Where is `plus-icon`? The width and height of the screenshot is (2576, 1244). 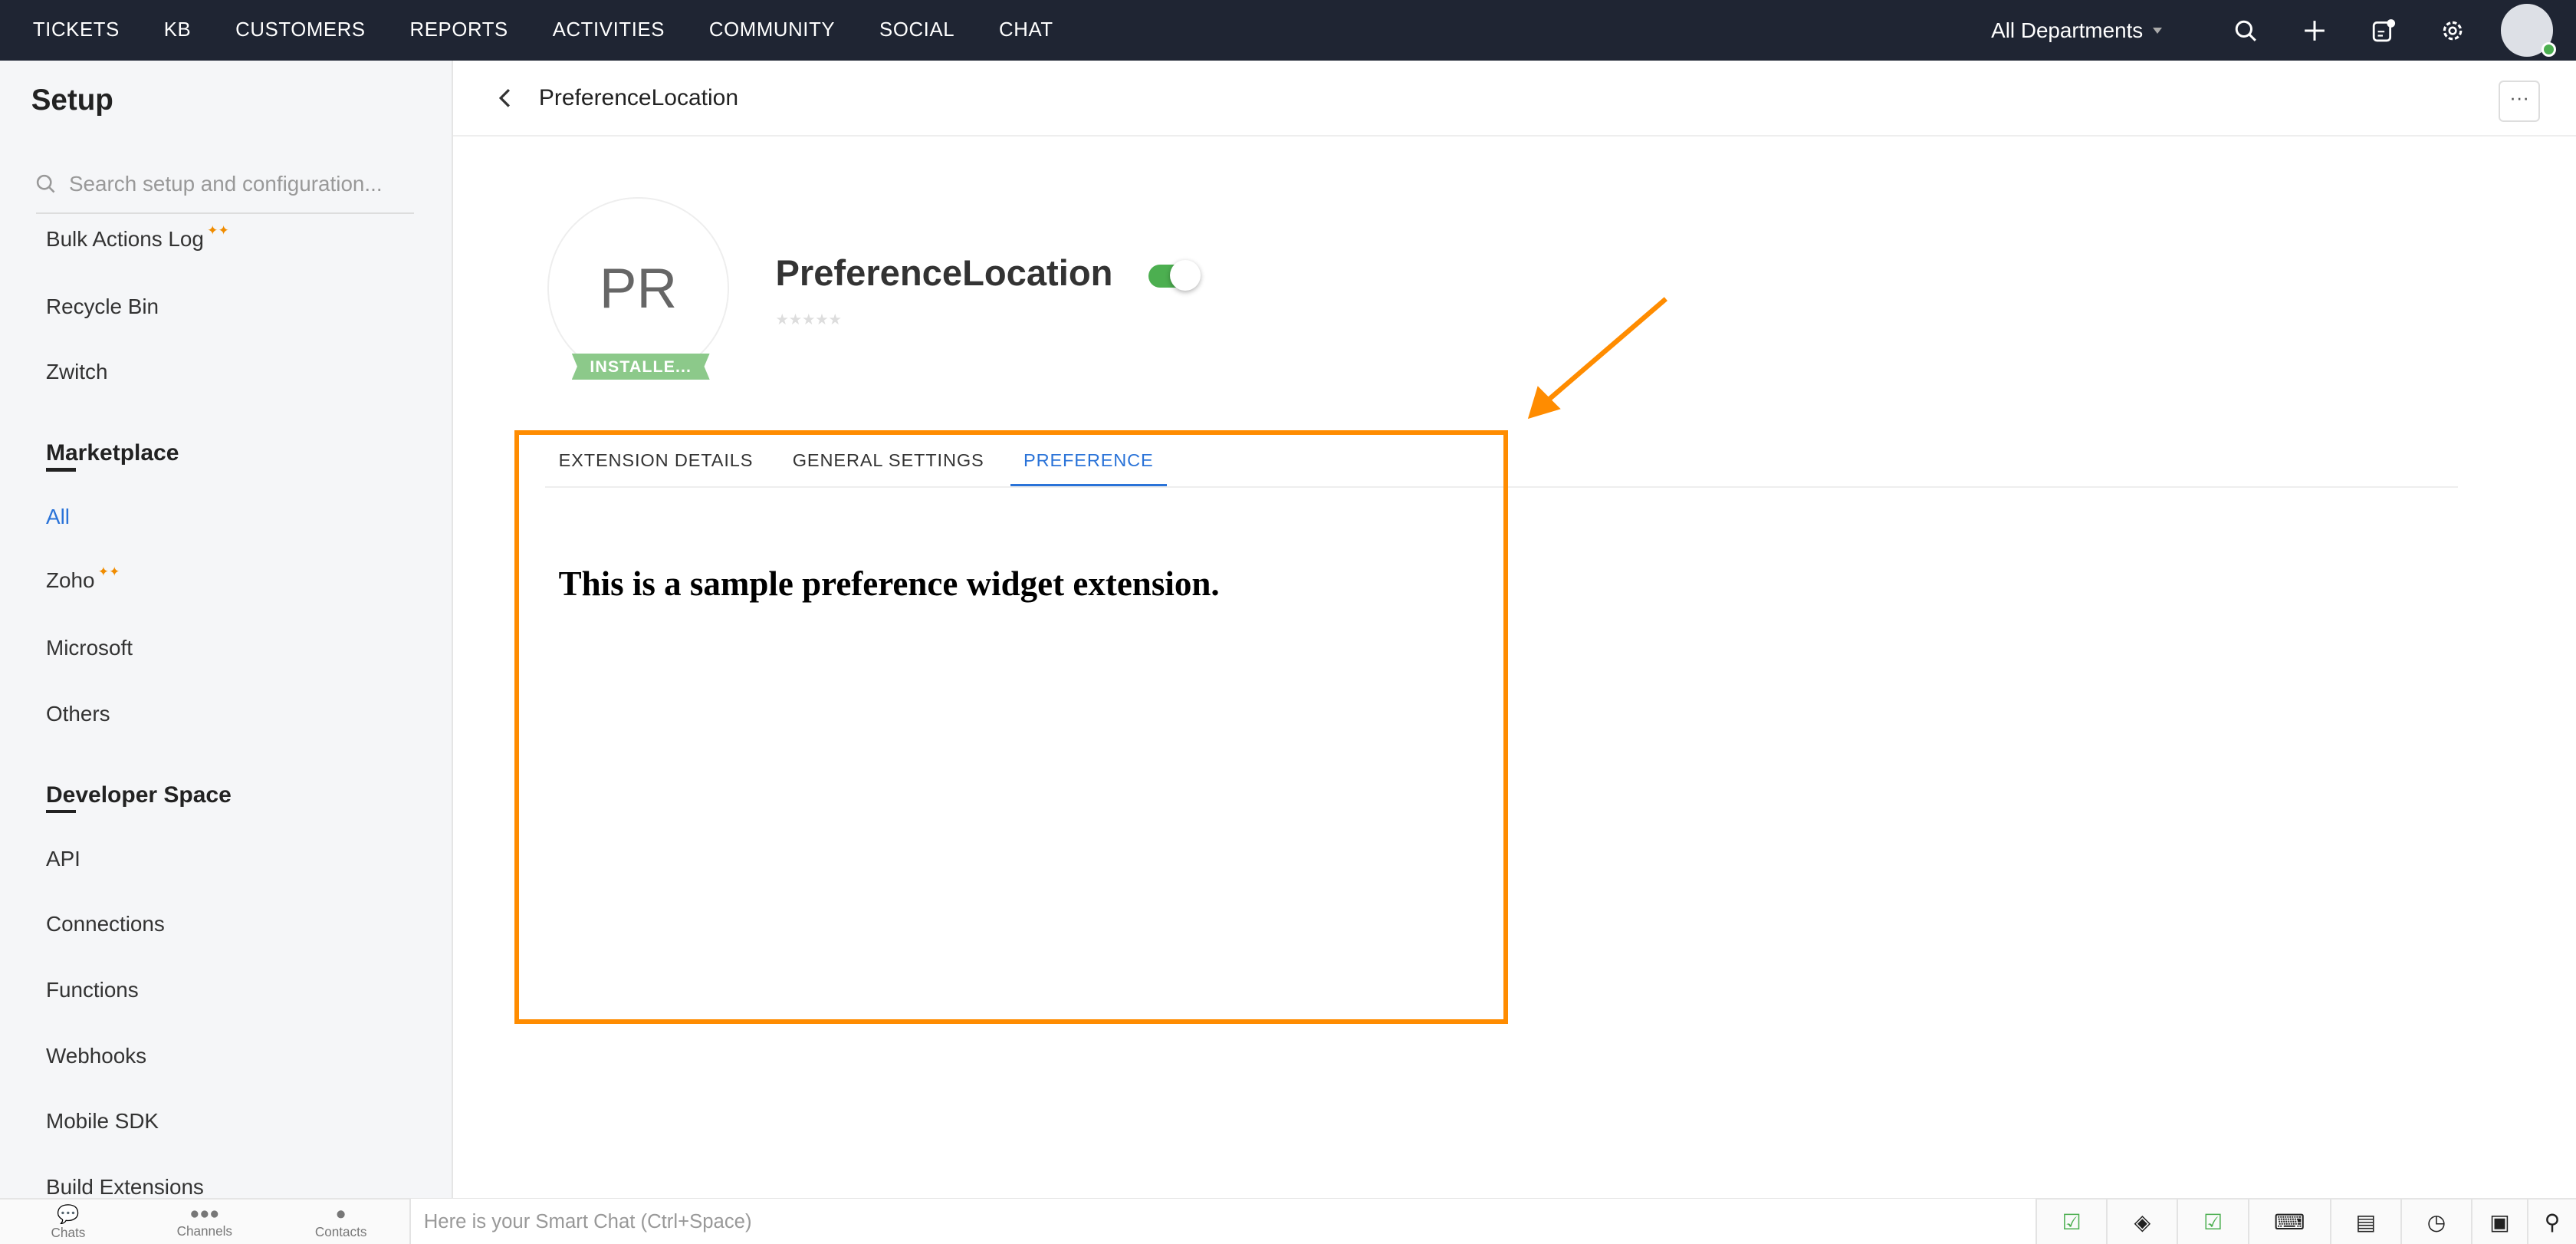 plus-icon is located at coordinates (2315, 31).